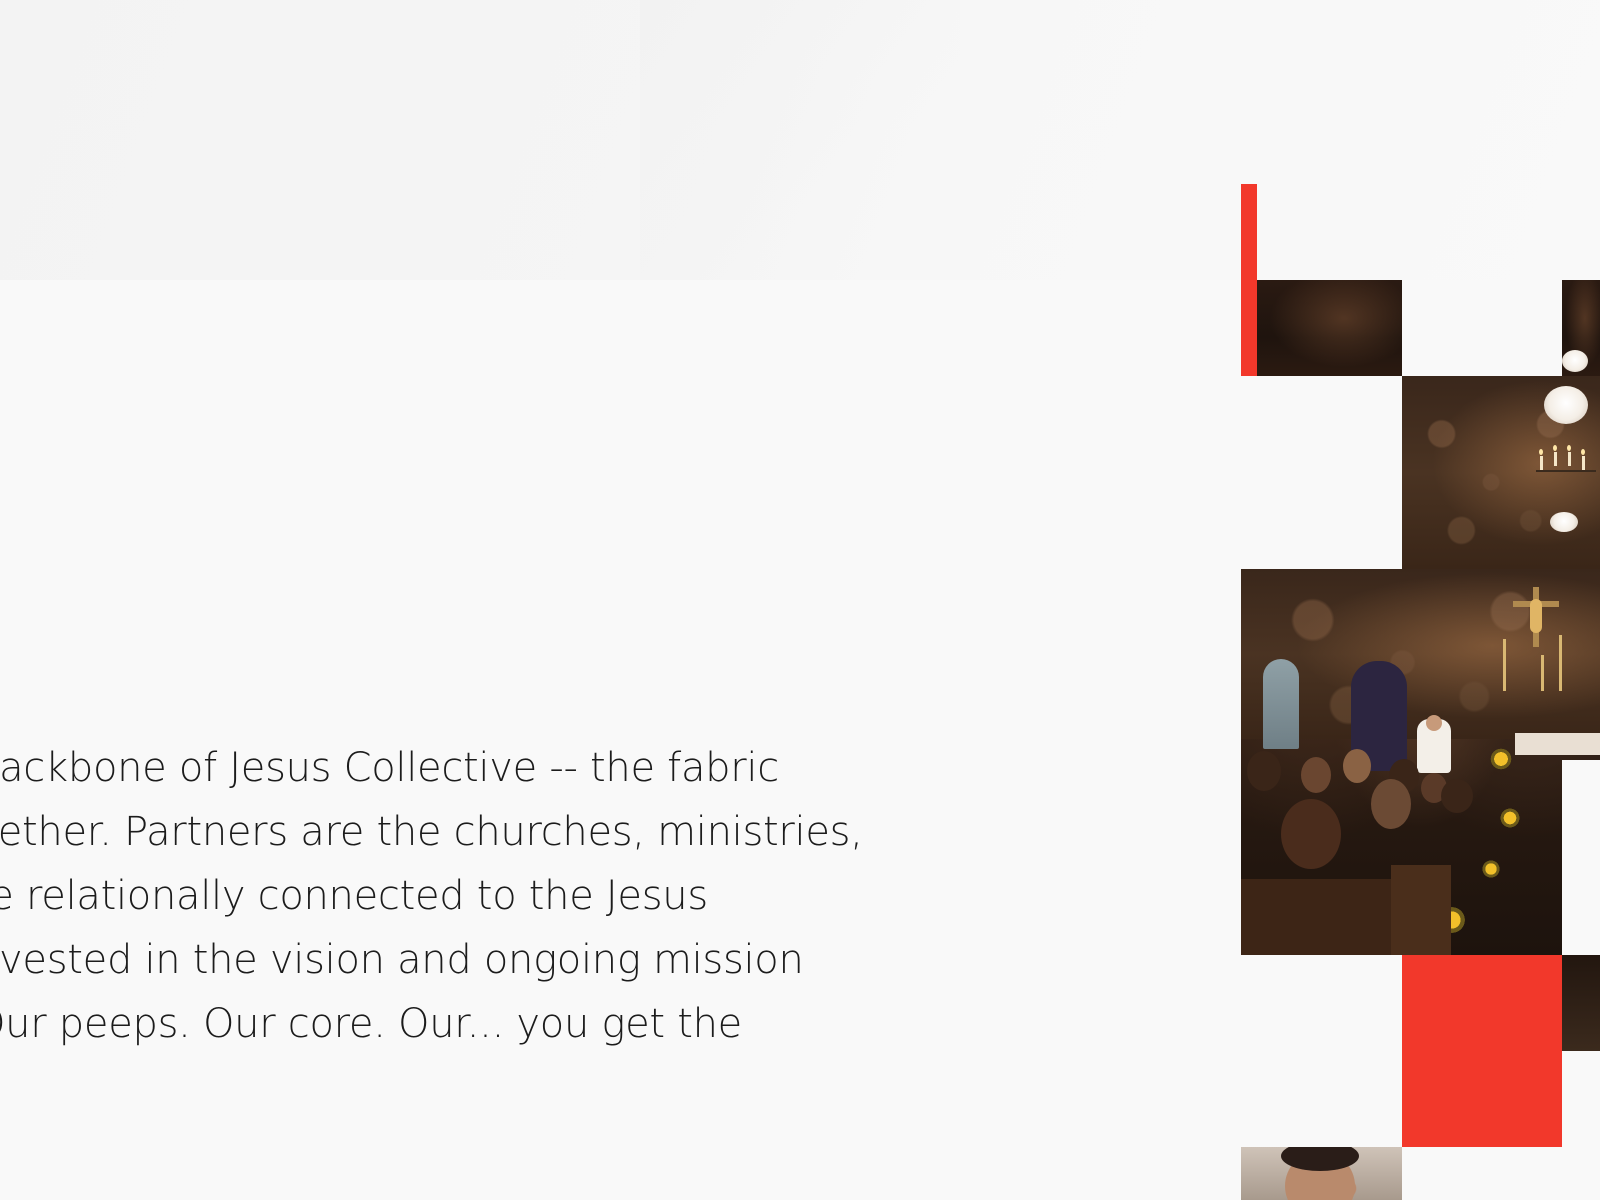 Image resolution: width=1600 pixels, height=1200 pixels. I want to click on congregation-photo-tile, so click(1420, 762).